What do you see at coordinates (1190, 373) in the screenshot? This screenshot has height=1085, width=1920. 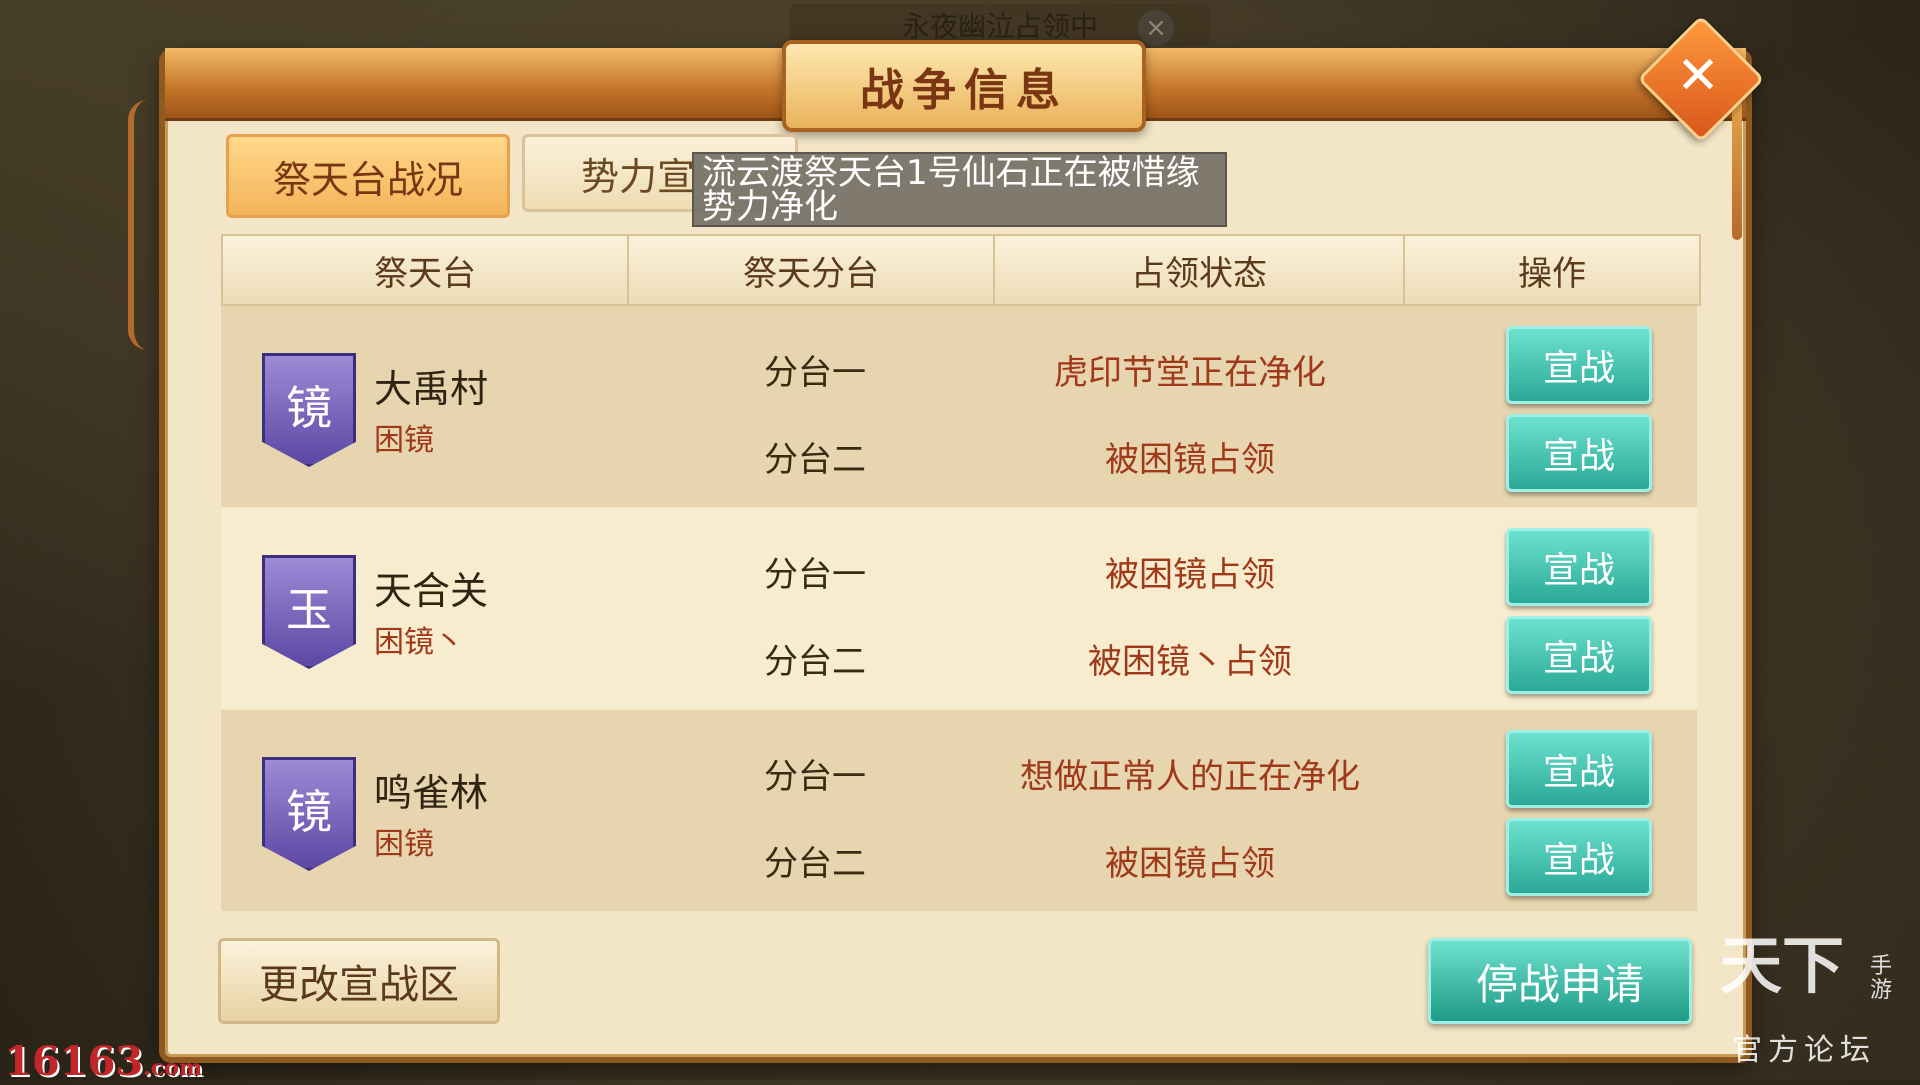 I see `occupation-status: 虎印节堂正在净化` at bounding box center [1190, 373].